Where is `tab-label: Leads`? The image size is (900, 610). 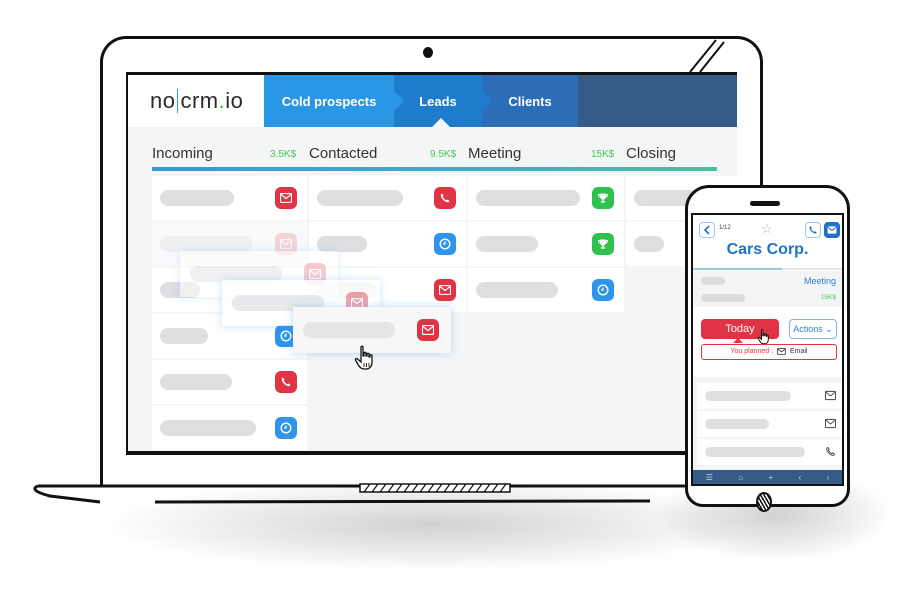 tab-label: Leads is located at coordinates (438, 101).